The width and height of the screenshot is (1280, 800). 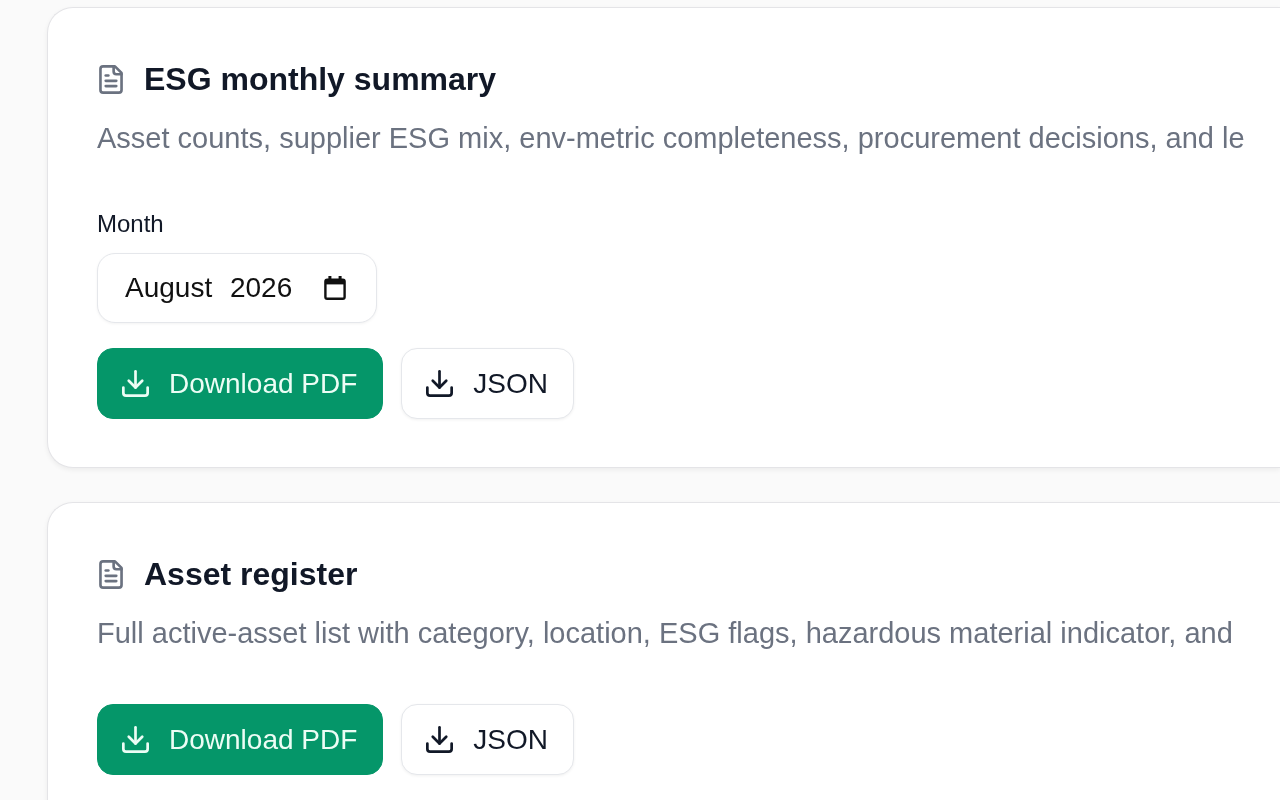 What do you see at coordinates (130, 224) in the screenshot?
I see `field-label: Month` at bounding box center [130, 224].